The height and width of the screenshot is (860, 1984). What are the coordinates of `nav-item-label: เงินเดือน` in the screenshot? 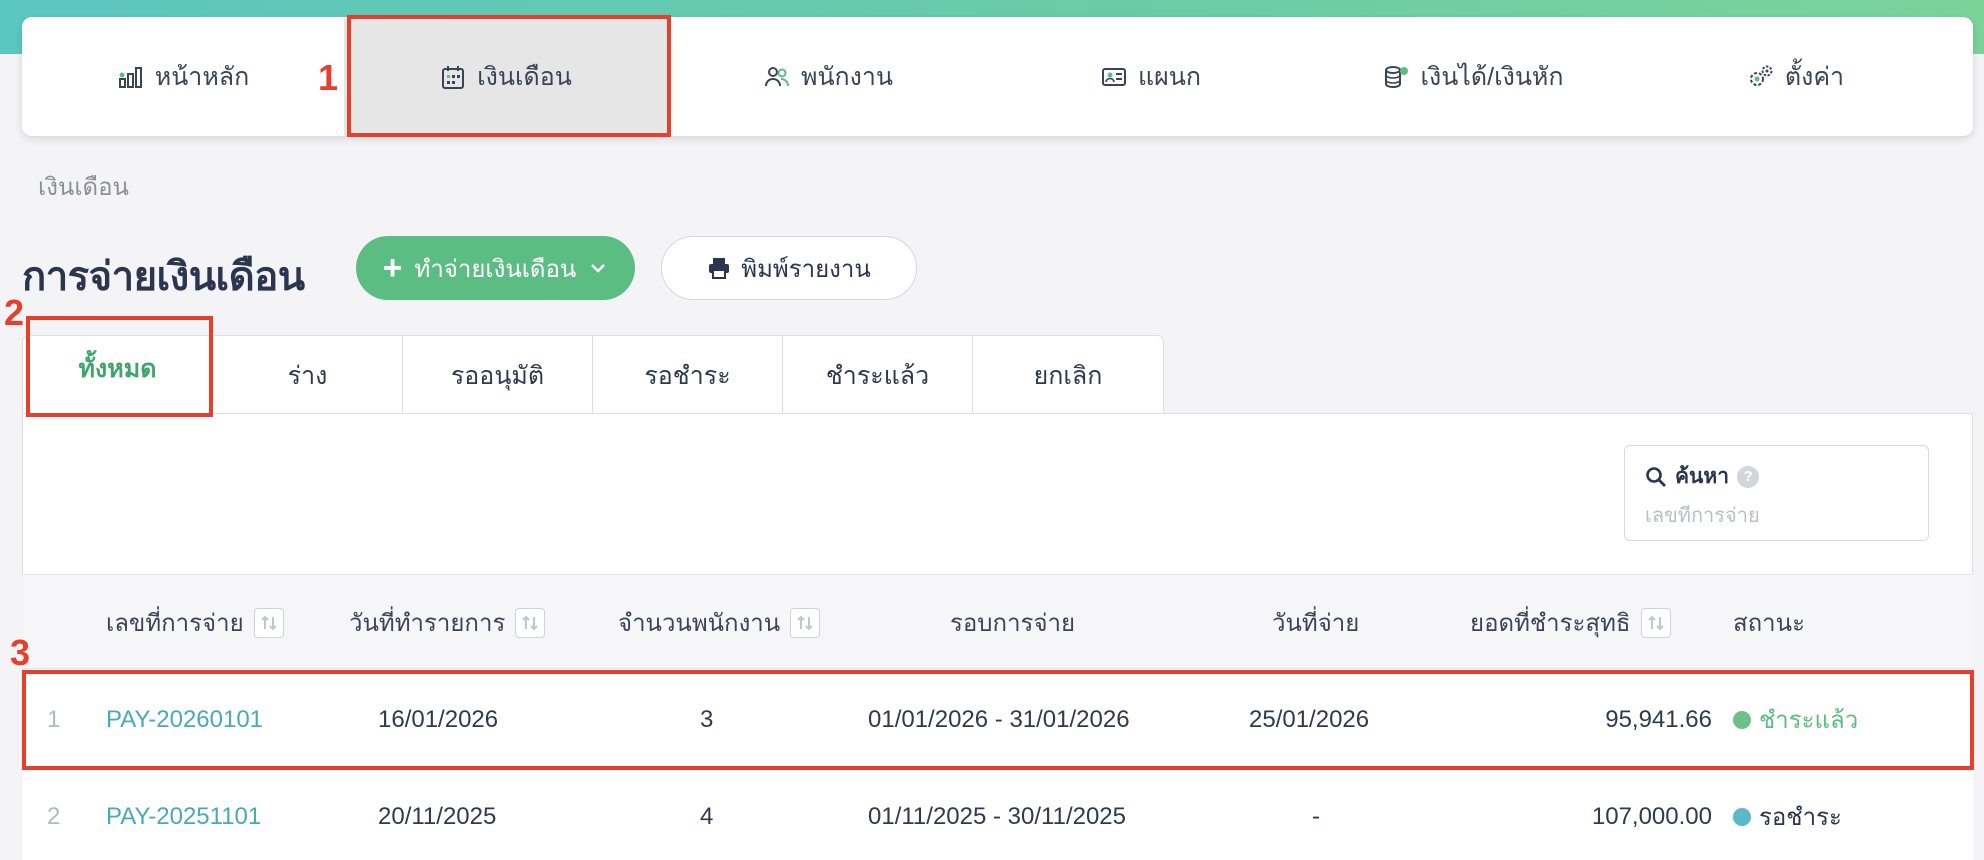 It's located at (524, 76).